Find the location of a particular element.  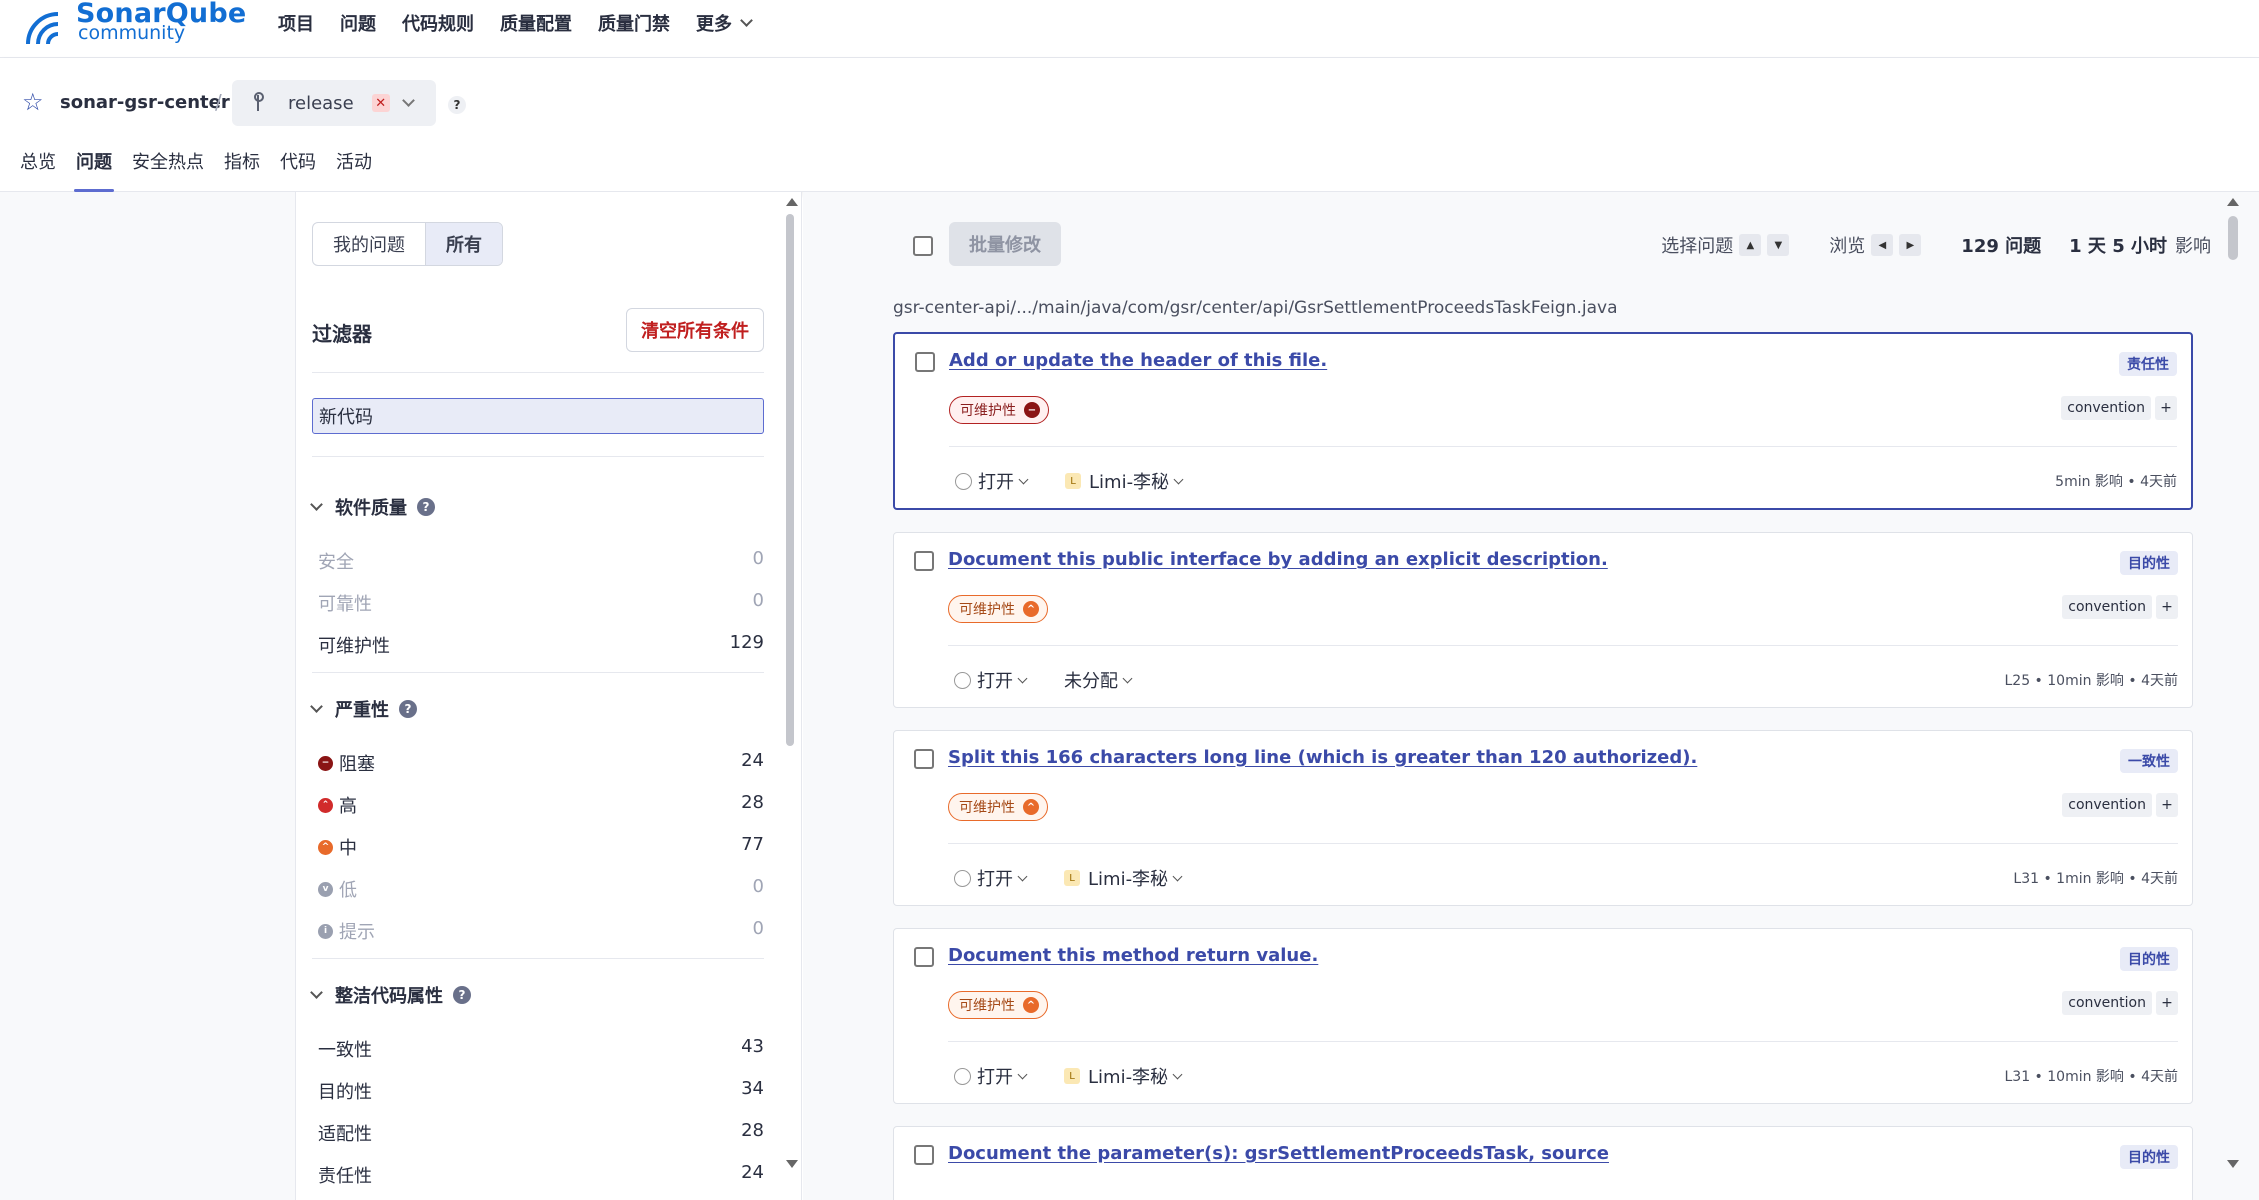

facet-item-consistency: 一致性 43 is located at coordinates (541, 1049).